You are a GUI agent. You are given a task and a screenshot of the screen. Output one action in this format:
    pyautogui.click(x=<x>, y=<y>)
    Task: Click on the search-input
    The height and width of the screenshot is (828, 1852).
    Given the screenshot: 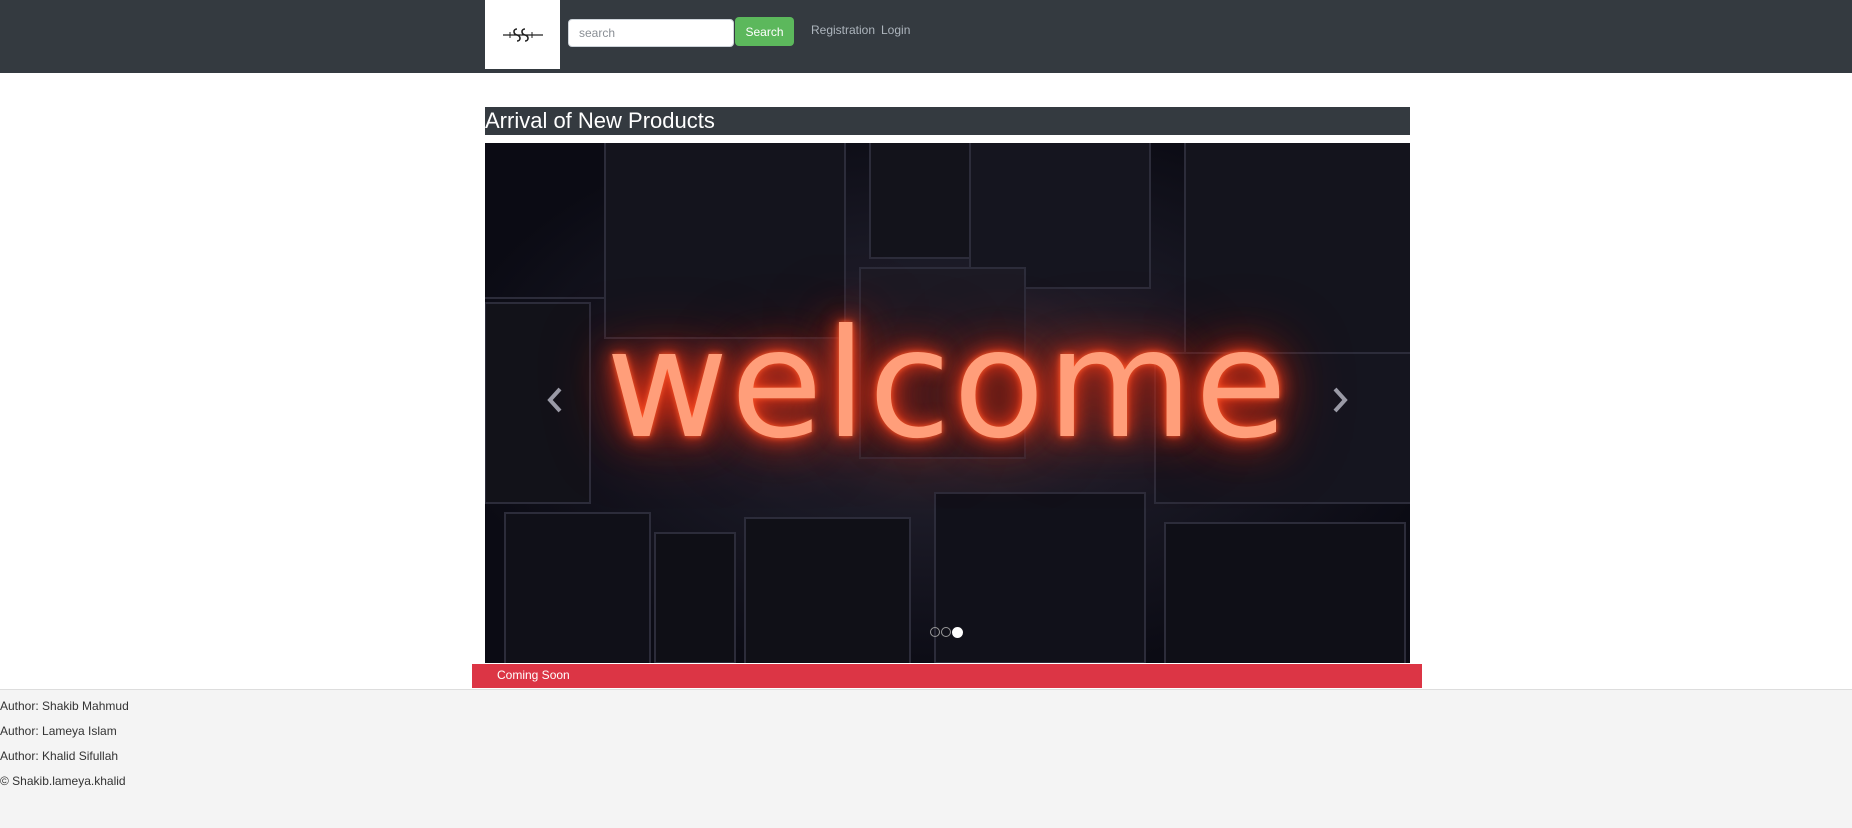 What is the action you would take?
    pyautogui.click(x=651, y=33)
    